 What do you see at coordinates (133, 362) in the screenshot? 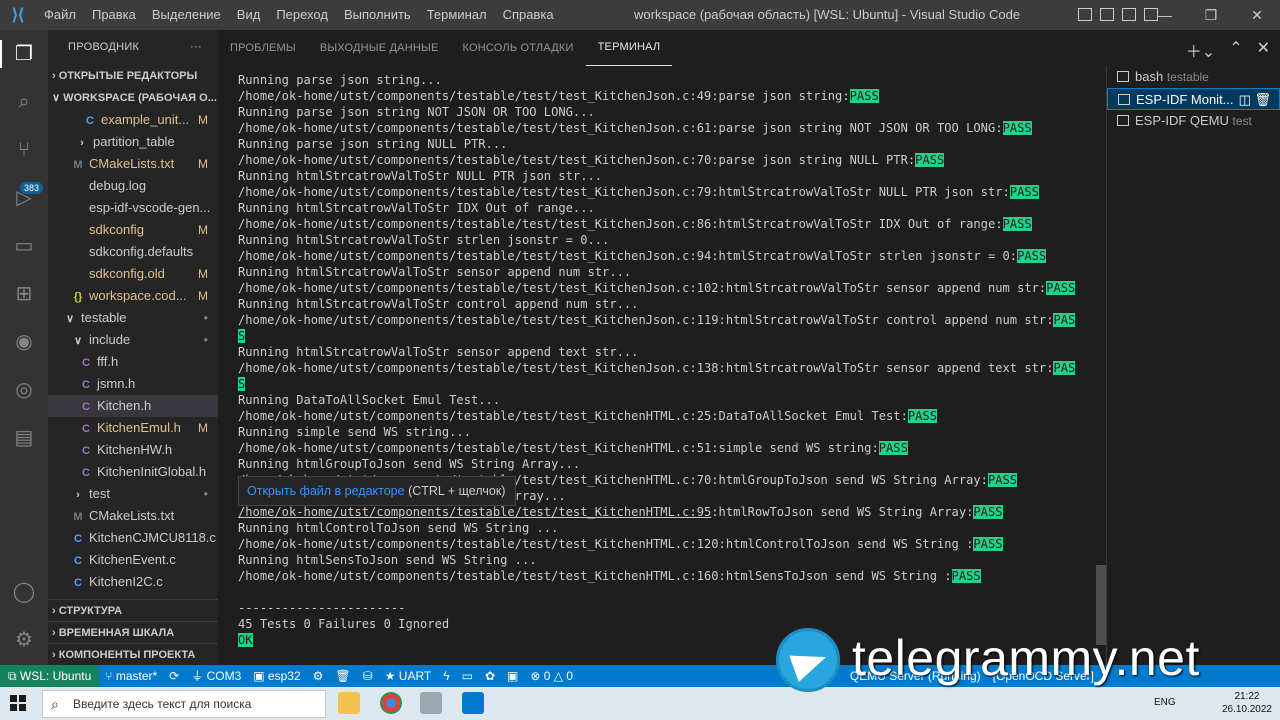
I see `tree-item: Cfff.h` at bounding box center [133, 362].